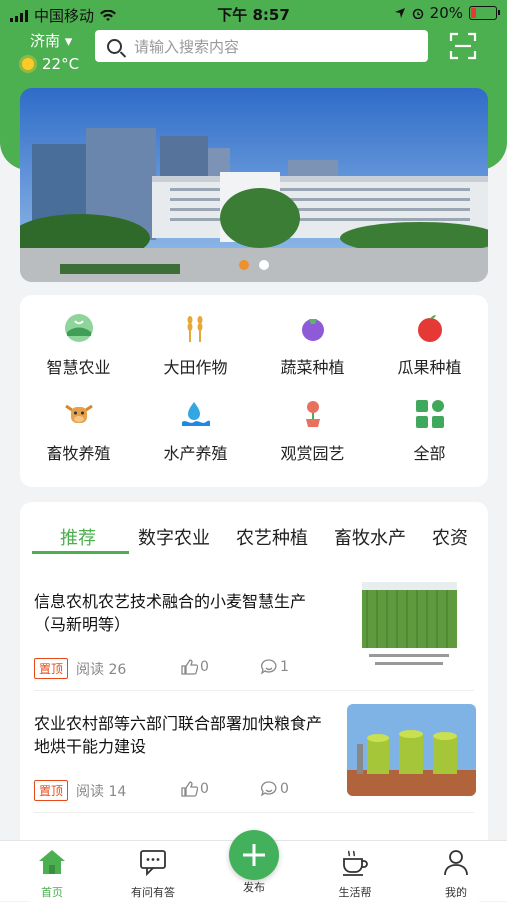 Image resolution: width=507 pixels, height=902 pixels. Describe the element at coordinates (429, 414) in the screenshot. I see `grid-icon` at that location.